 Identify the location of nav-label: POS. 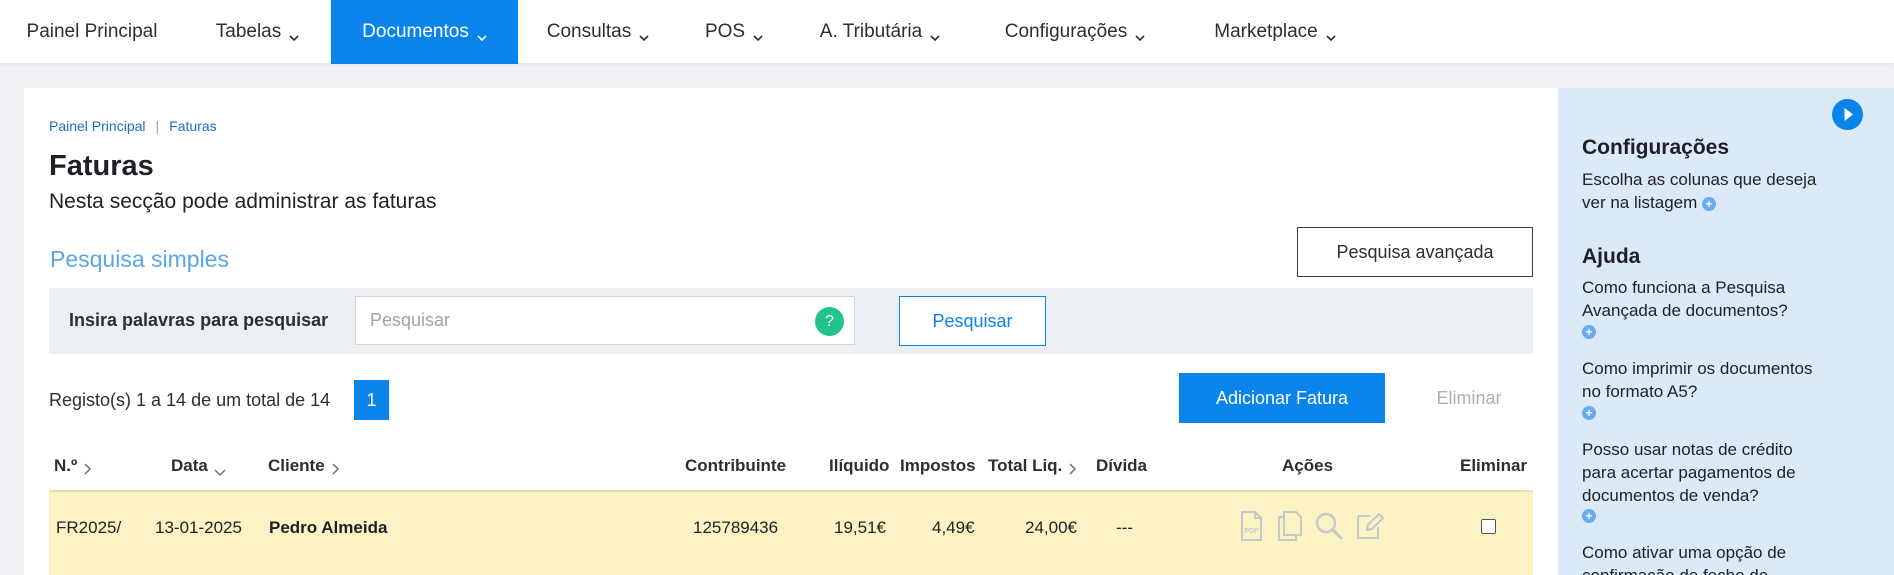
(725, 31).